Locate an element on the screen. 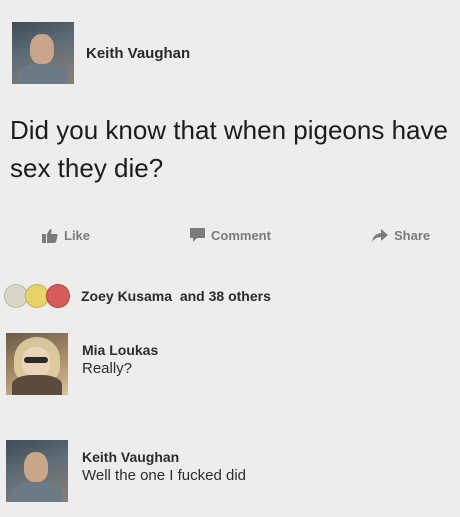 The image size is (460, 517). post-header: Keith Vaughan is located at coordinates (101, 53).